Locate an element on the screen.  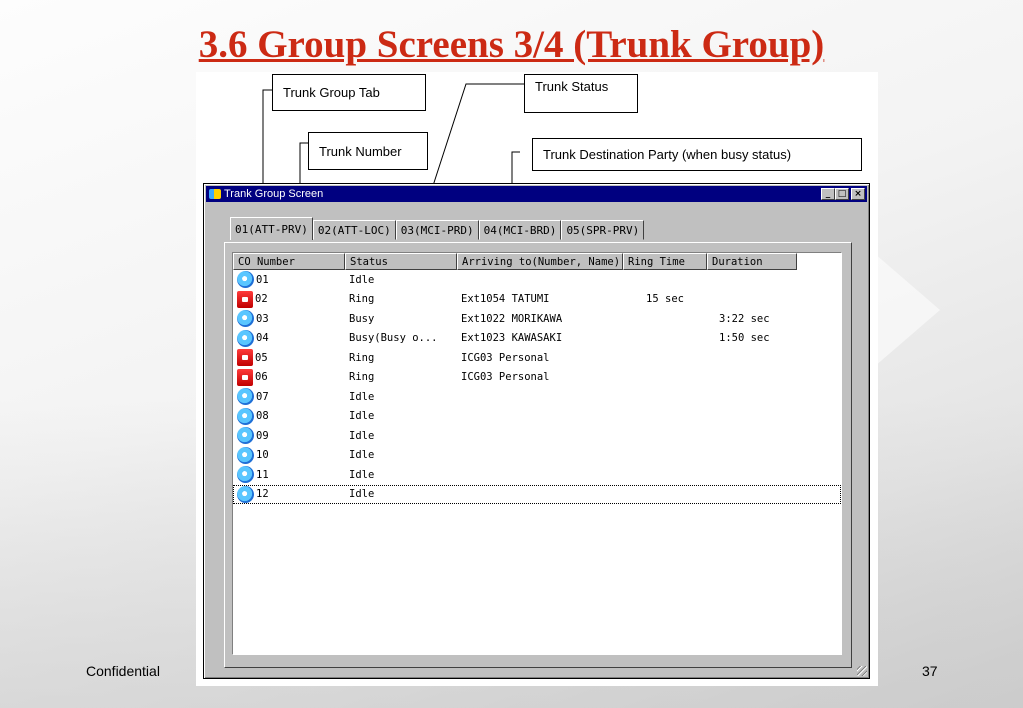
co-number: 11 is located at coordinates (262, 474).